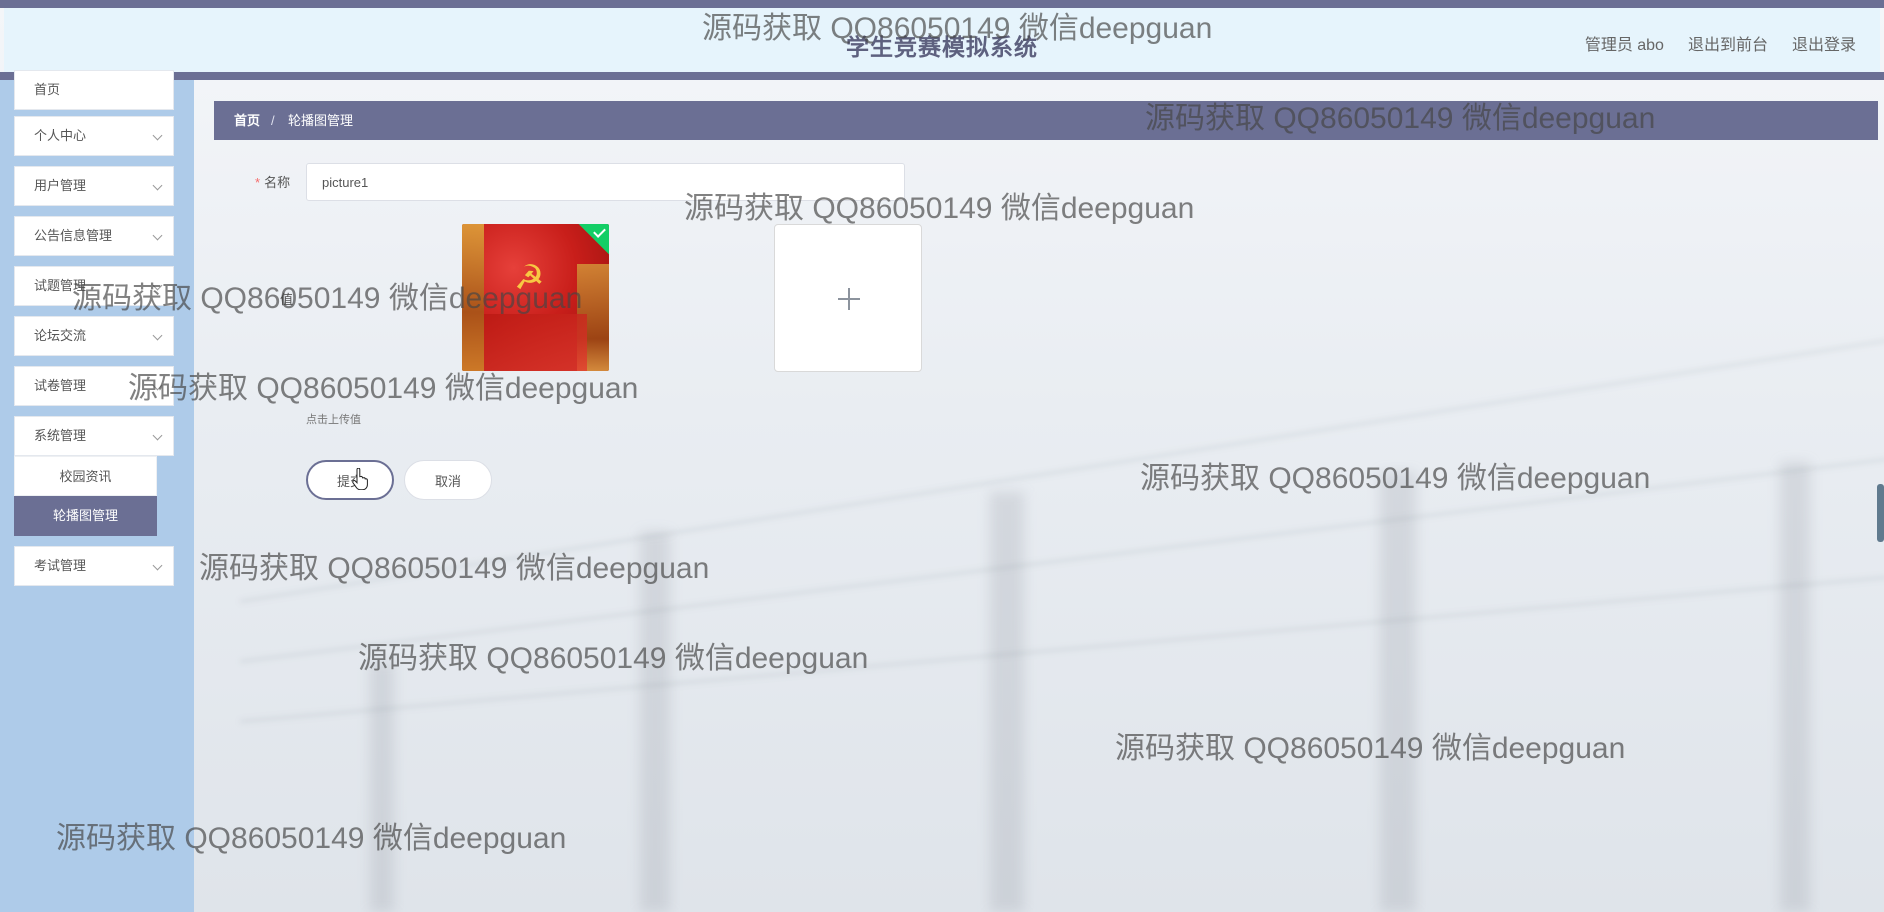  Describe the element at coordinates (60, 335) in the screenshot. I see `sidebar-item-label: 论坛交流` at that location.